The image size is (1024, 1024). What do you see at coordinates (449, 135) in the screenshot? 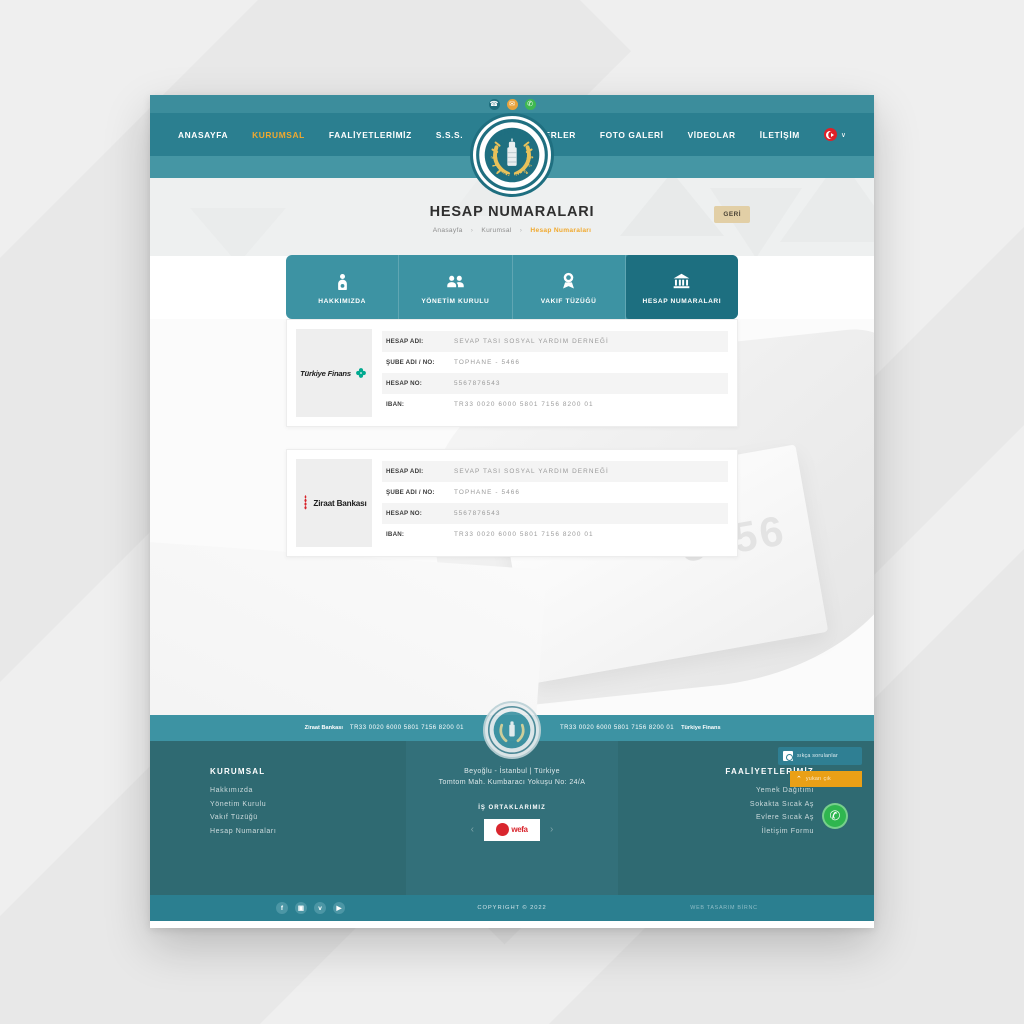
I see `nav-item-sss: S.S.S.` at bounding box center [449, 135].